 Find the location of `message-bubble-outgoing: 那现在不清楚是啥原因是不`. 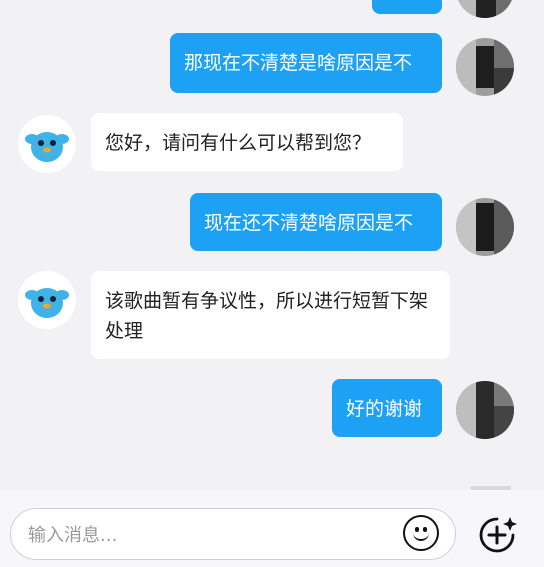

message-bubble-outgoing: 那现在不清楚是啥原因是不 is located at coordinates (306, 63).